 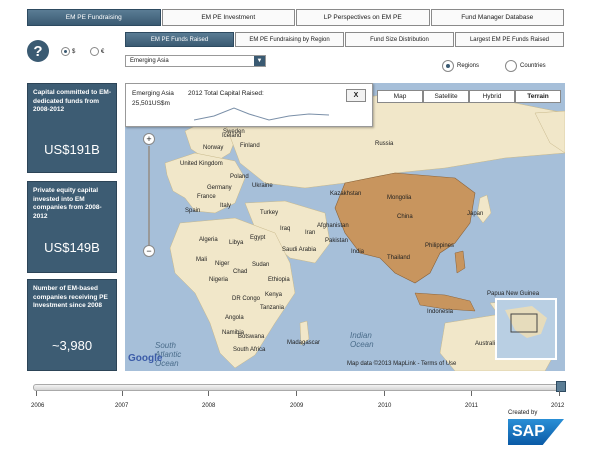 I want to click on timeline-year: 2007, so click(x=122, y=406).